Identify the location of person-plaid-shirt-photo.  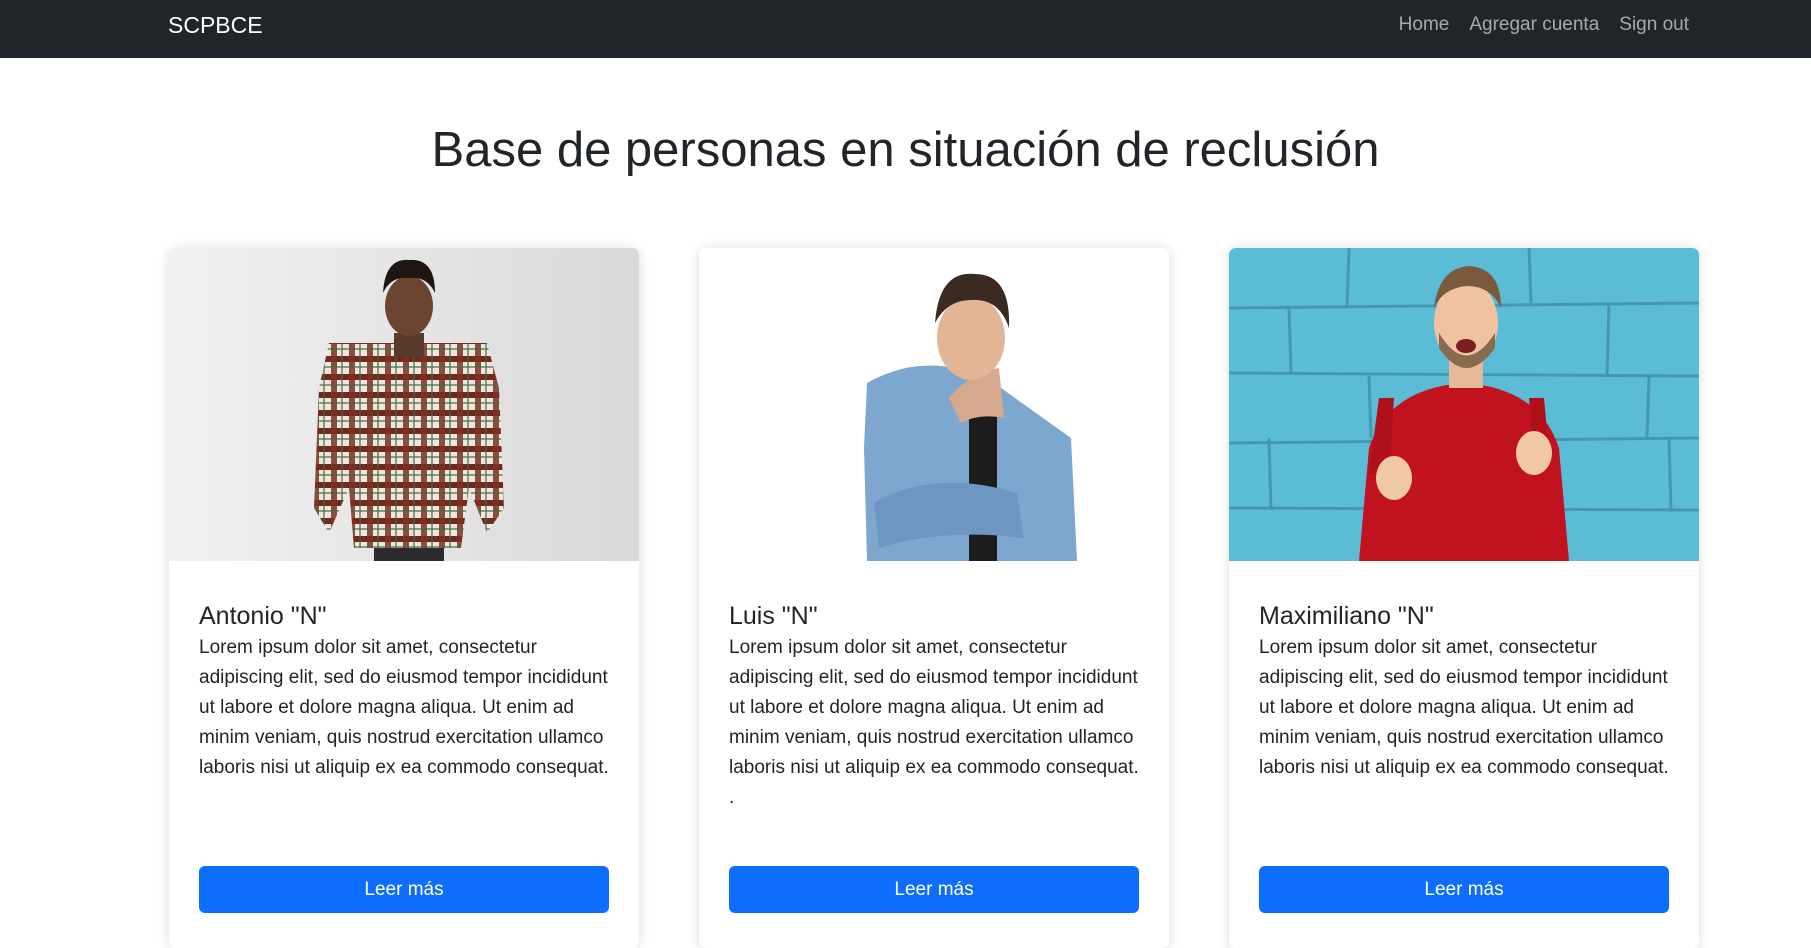
(404, 404).